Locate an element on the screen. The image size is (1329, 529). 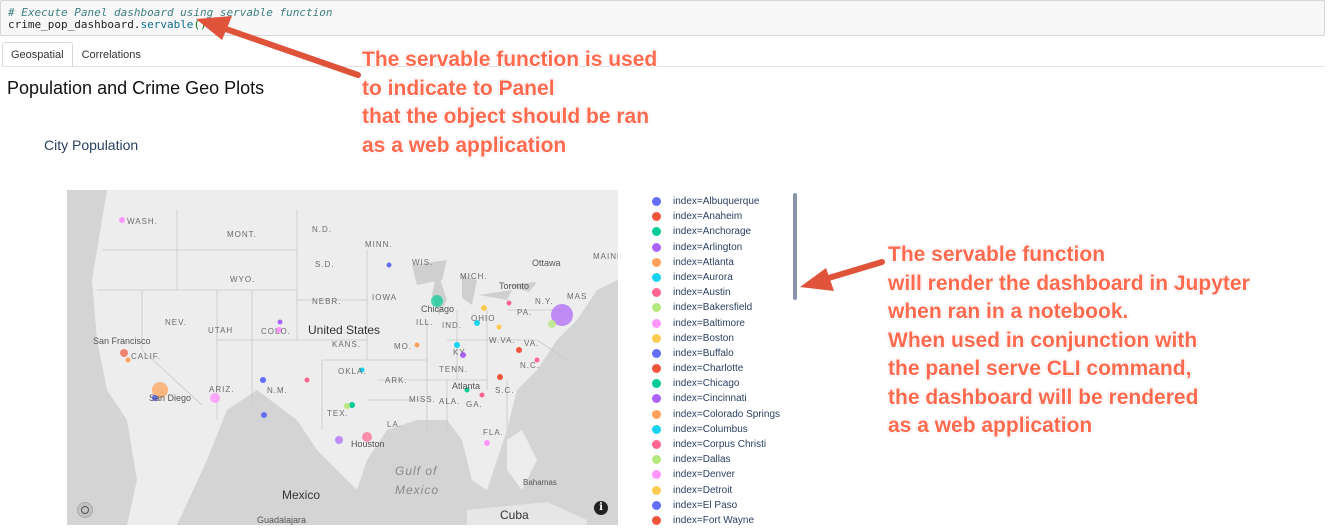
legend-label: index=Fort Wayne is located at coordinates (714, 520).